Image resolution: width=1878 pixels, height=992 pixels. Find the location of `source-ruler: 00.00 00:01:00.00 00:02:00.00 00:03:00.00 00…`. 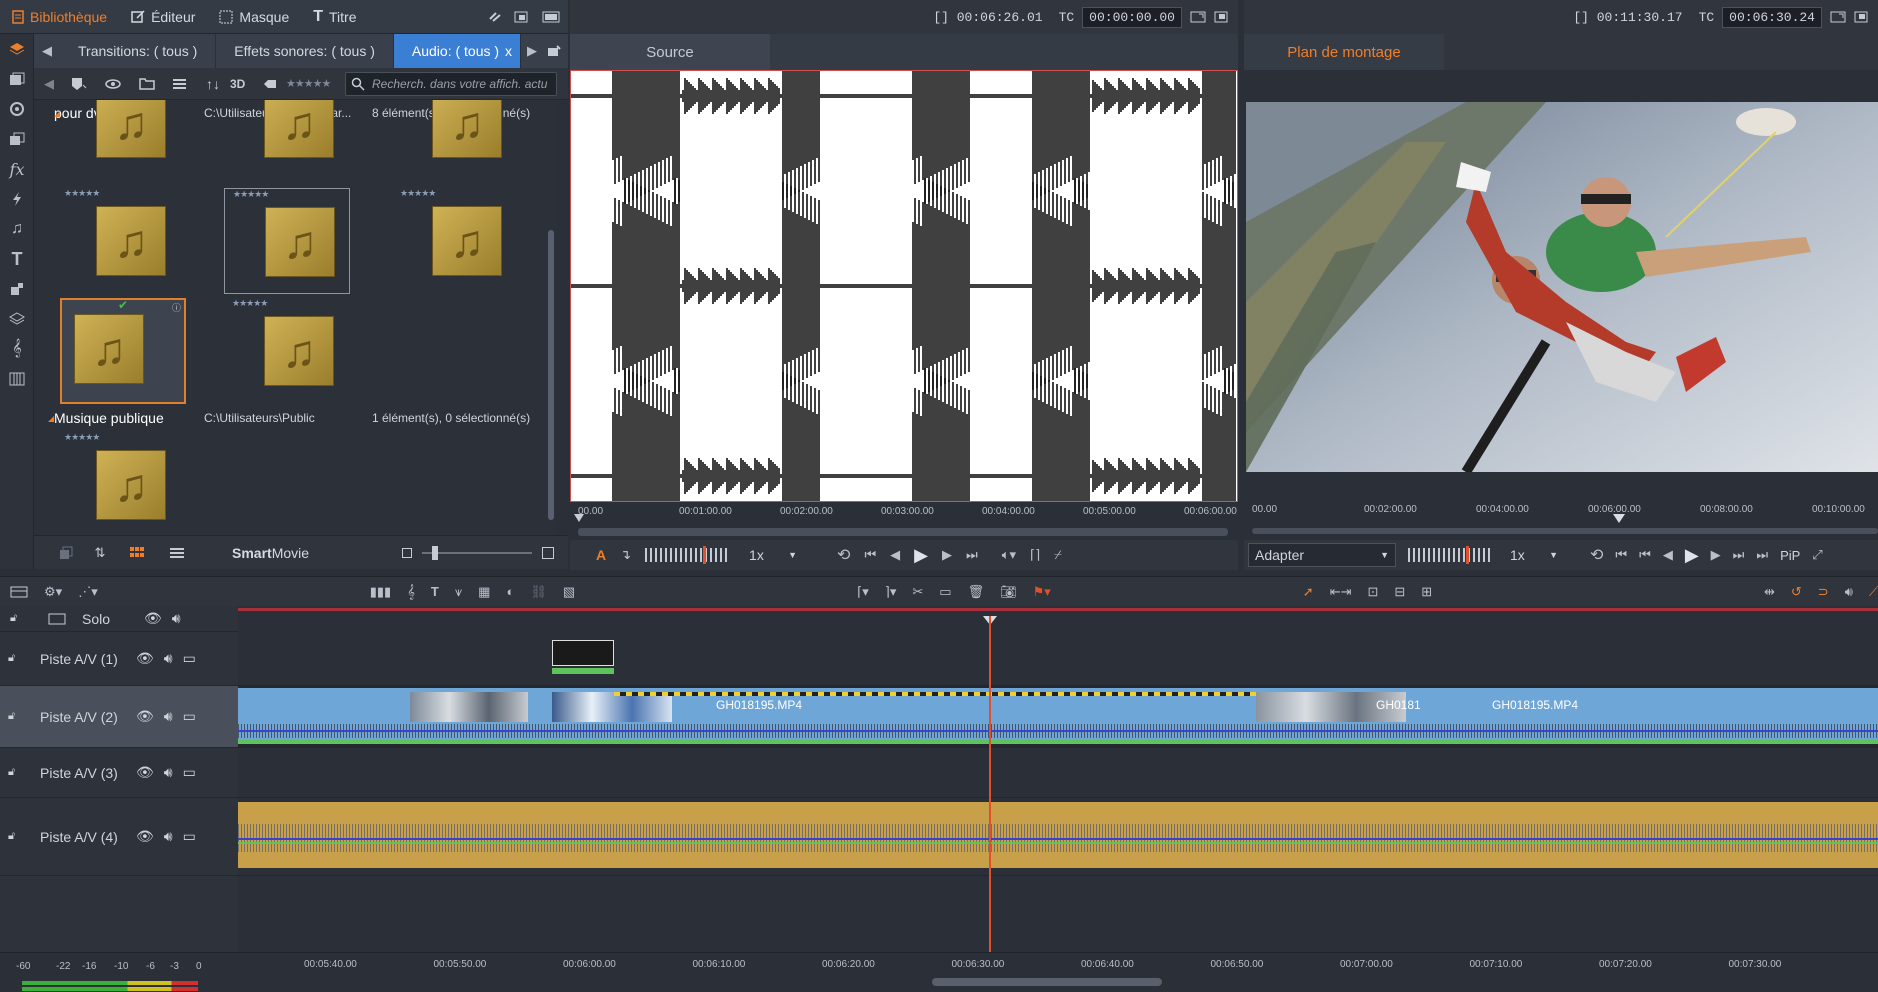

source-ruler: 00.00 00:01:00.00 00:02:00.00 00:03:00.00 00… is located at coordinates (904, 521).